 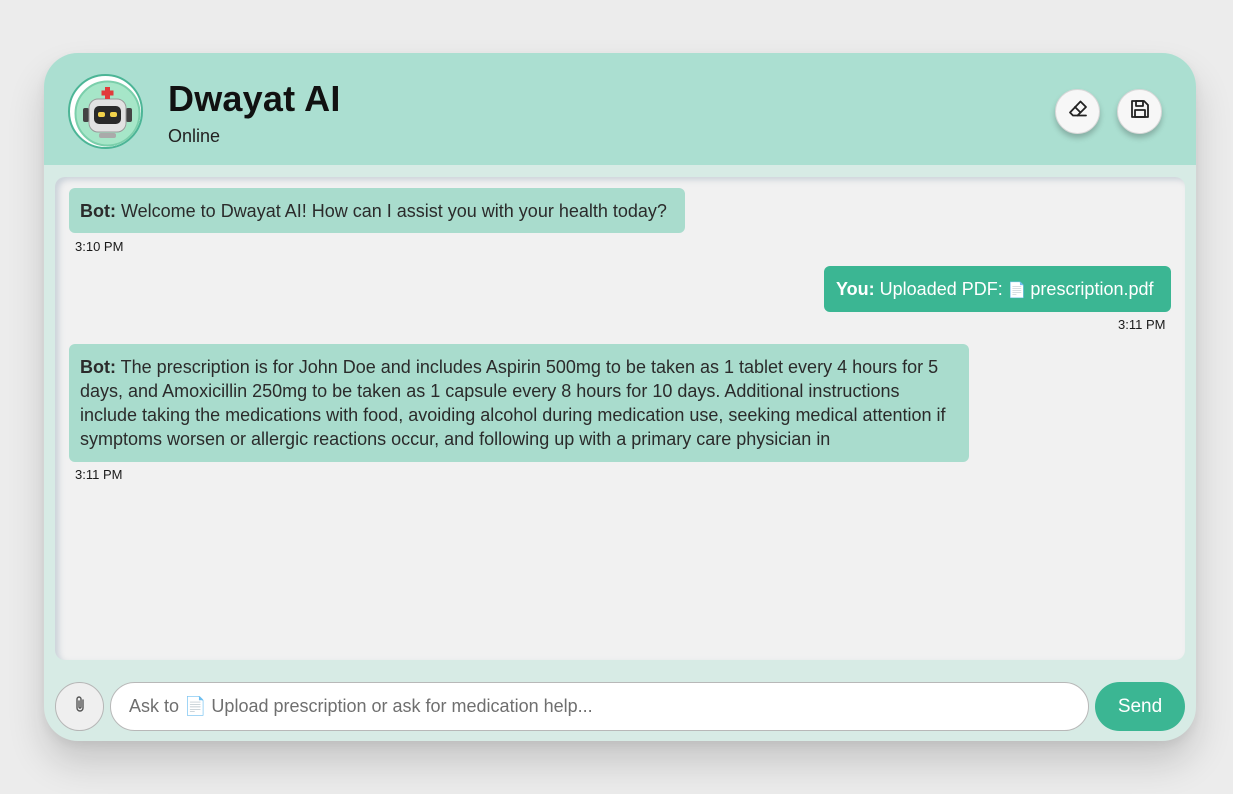 What do you see at coordinates (1140, 706) in the screenshot?
I see `send-button: Send` at bounding box center [1140, 706].